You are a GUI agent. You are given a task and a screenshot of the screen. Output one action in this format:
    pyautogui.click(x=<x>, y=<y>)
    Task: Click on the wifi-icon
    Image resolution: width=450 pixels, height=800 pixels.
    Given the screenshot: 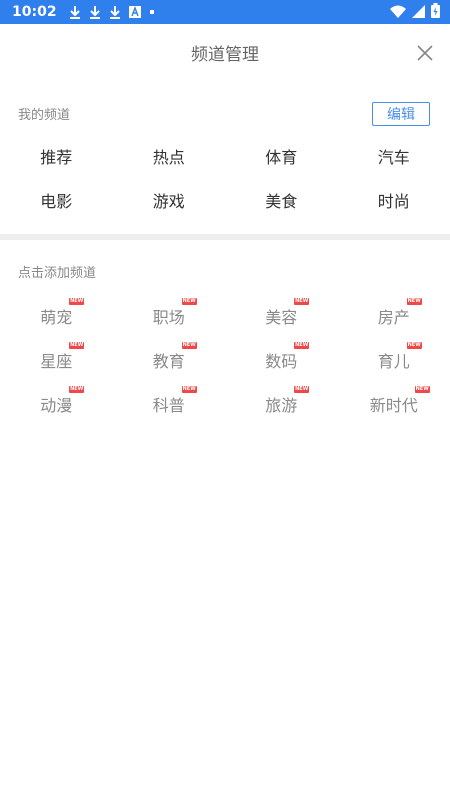 What is the action you would take?
    pyautogui.click(x=398, y=12)
    